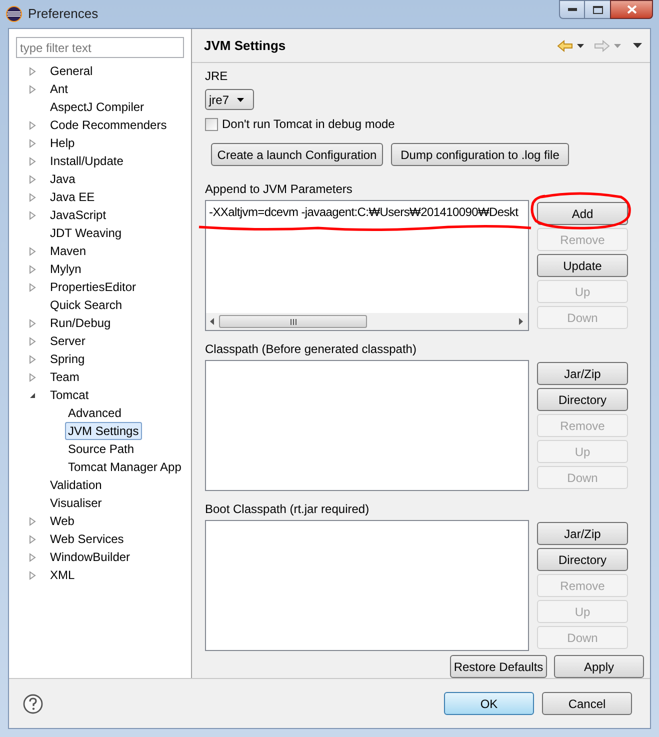 This screenshot has height=737, width=659. What do you see at coordinates (582, 265) in the screenshot?
I see `button: Update` at bounding box center [582, 265].